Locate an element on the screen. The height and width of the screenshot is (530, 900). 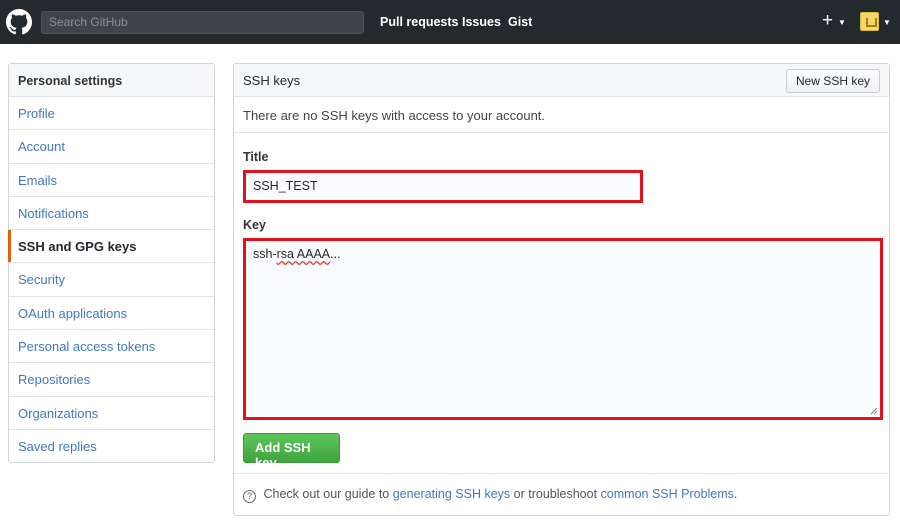
resize-handle-icon is located at coordinates (874, 411).